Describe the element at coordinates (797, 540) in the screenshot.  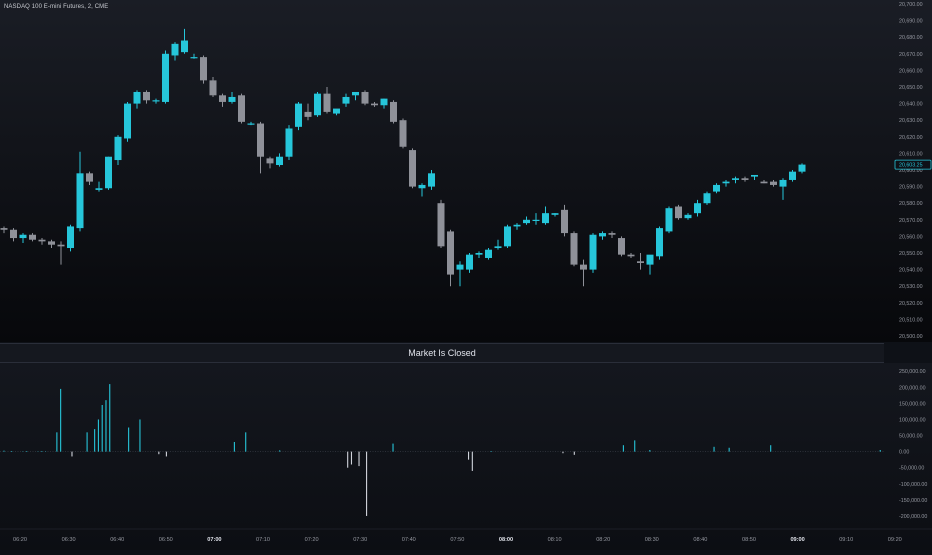
I see `time-tick-label: 09:00` at that location.